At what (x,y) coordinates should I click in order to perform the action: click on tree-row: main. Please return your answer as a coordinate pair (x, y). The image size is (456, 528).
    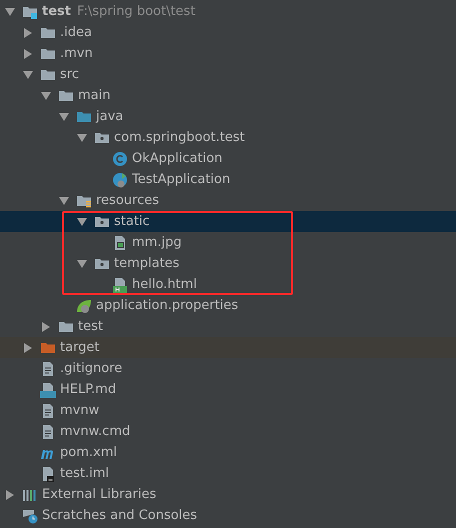
    Looking at the image, I should click on (228, 95).